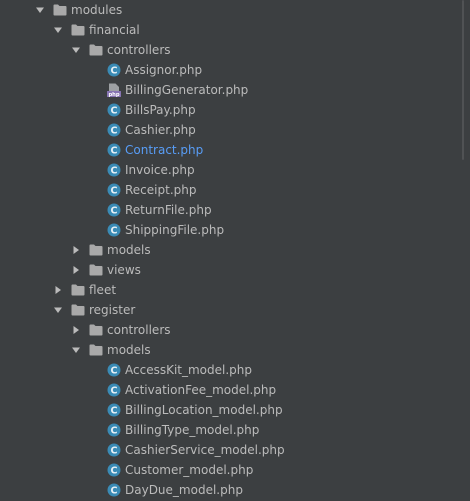 The image size is (470, 501). I want to click on folder-label: financial, so click(114, 30).